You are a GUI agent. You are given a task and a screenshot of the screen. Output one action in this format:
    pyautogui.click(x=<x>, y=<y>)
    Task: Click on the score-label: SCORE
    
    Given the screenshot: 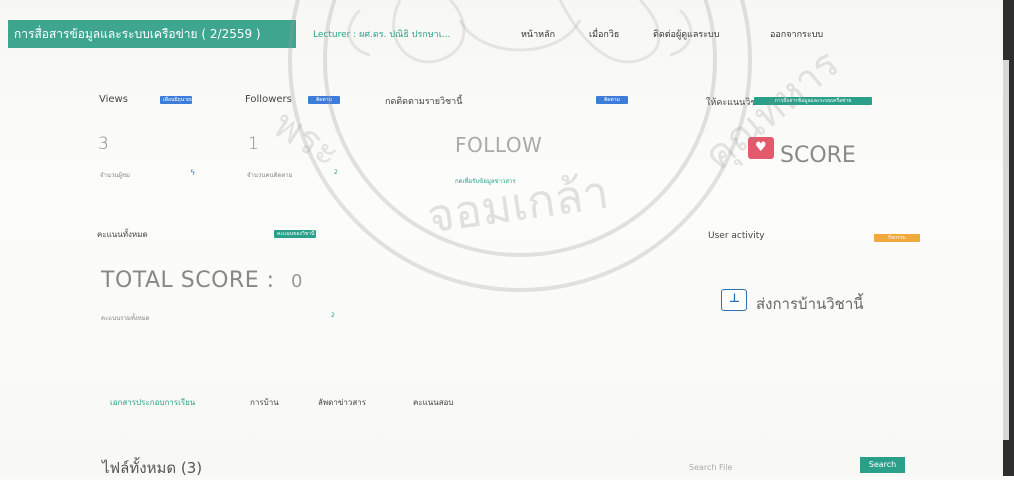 What is the action you would take?
    pyautogui.click(x=818, y=155)
    